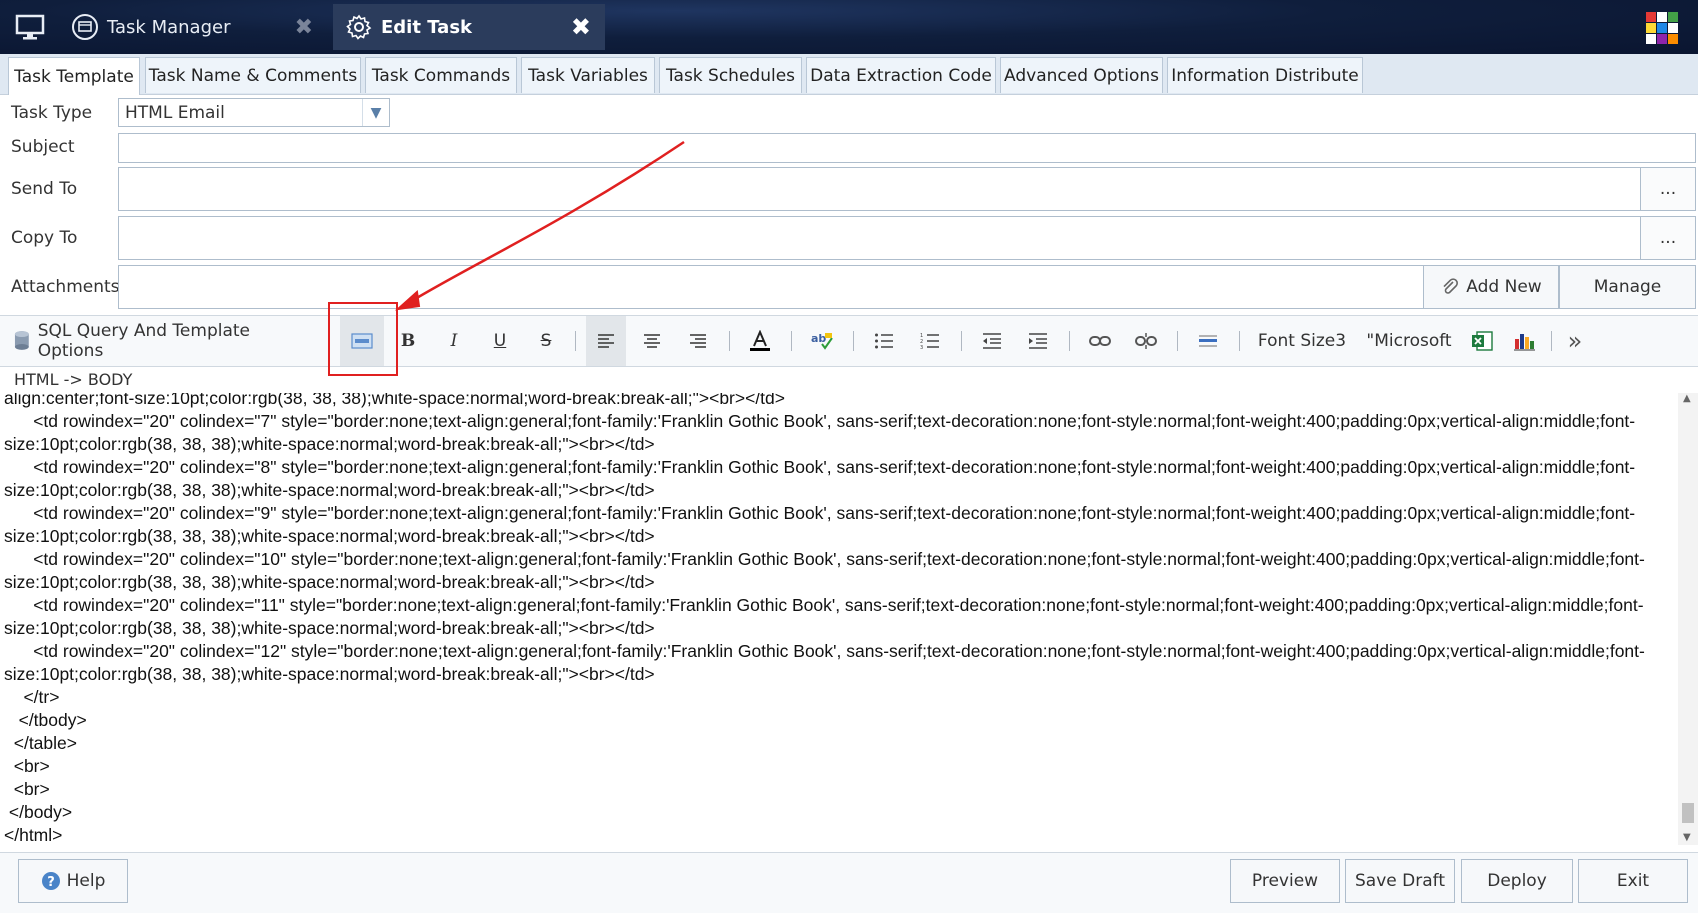  I want to click on tab-task-manager-label: Task Manager, so click(169, 27).